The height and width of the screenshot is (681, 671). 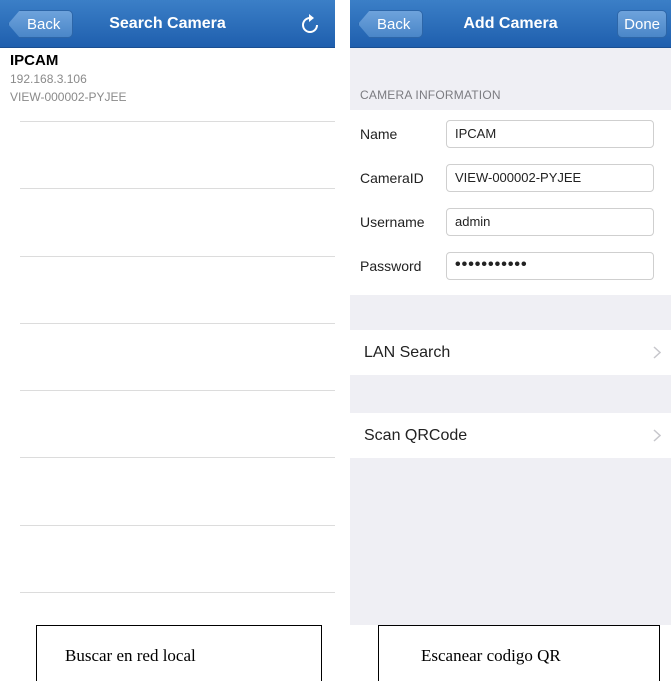 I want to click on username-row: Username admin, so click(x=510, y=222).